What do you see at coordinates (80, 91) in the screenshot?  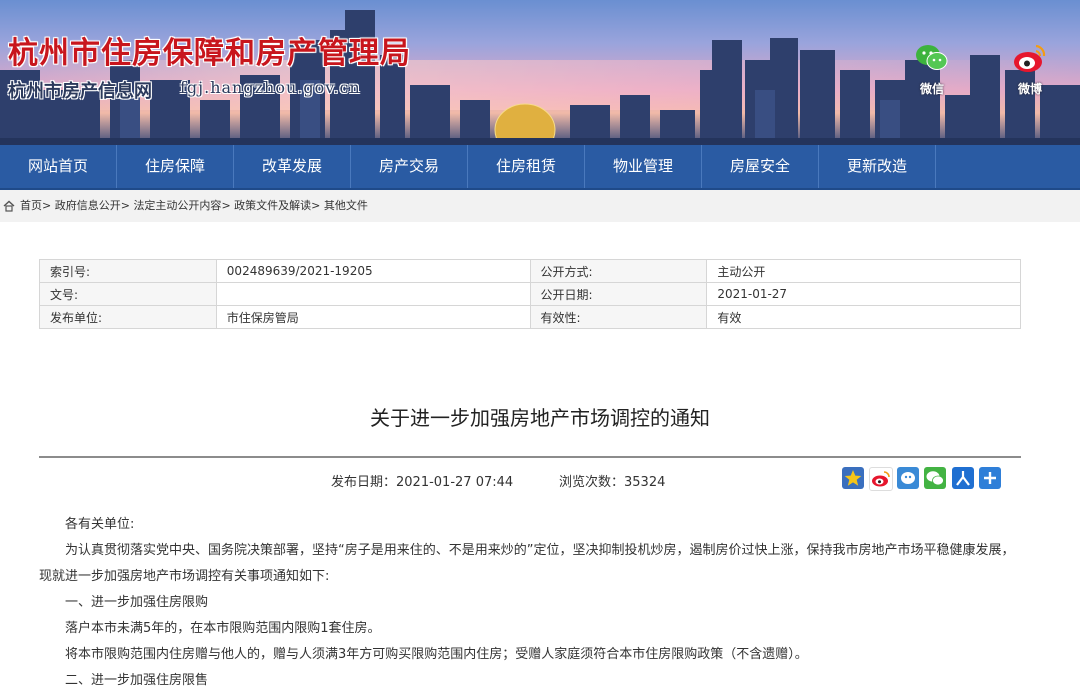 I see `site-subtitle: 杭州市房产信息网` at bounding box center [80, 91].